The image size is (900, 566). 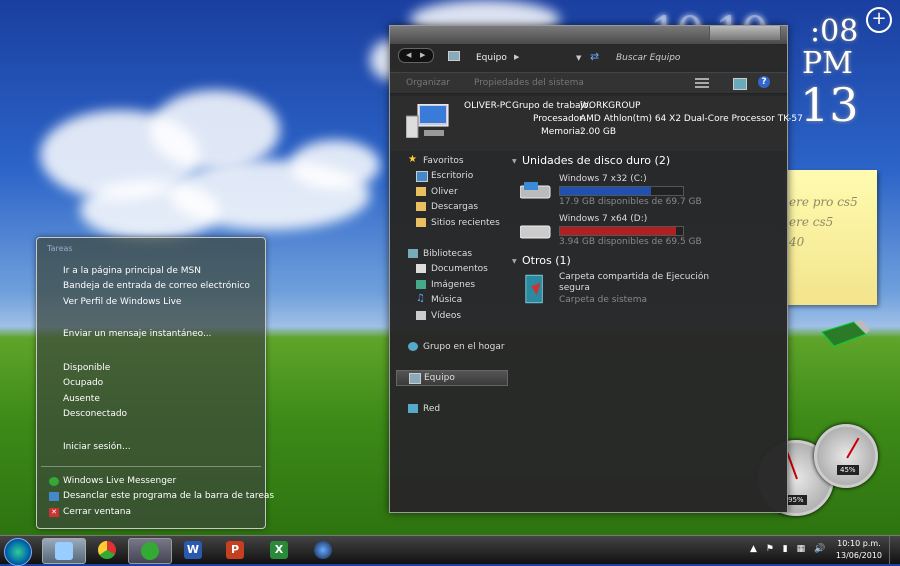 I want to click on chrome-icon, so click(x=107, y=550).